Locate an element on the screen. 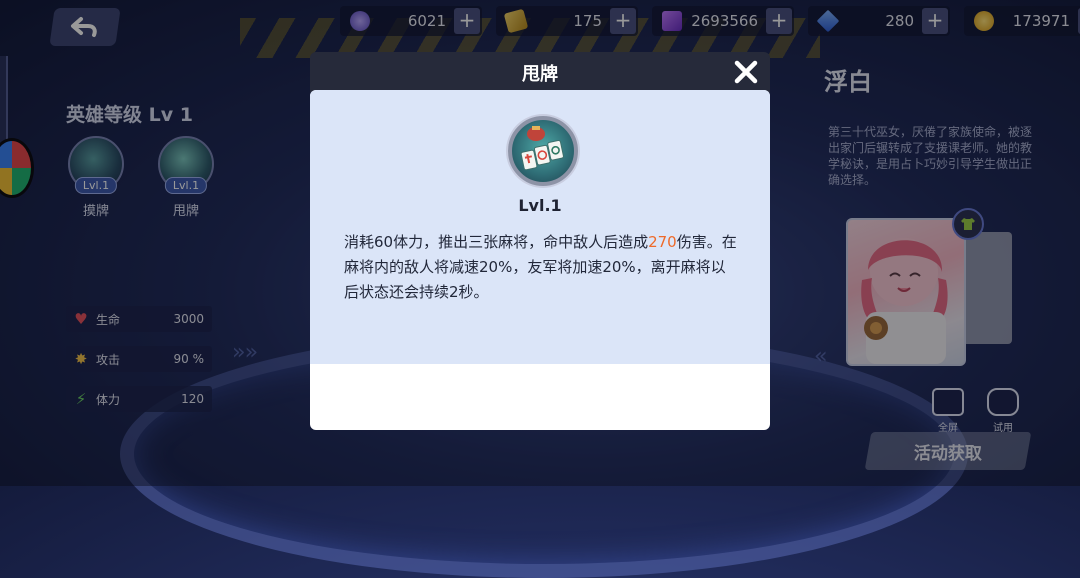 The height and width of the screenshot is (578, 1080). dialog-header: 甩牌 is located at coordinates (540, 72).